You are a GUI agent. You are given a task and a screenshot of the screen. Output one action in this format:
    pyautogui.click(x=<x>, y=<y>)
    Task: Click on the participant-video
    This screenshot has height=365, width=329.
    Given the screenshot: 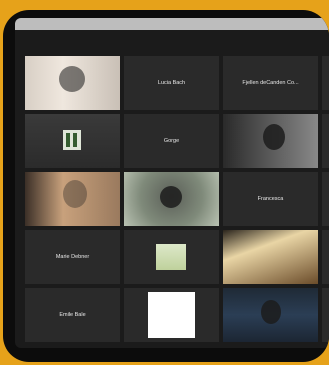 What is the action you would take?
    pyautogui.click(x=270, y=257)
    